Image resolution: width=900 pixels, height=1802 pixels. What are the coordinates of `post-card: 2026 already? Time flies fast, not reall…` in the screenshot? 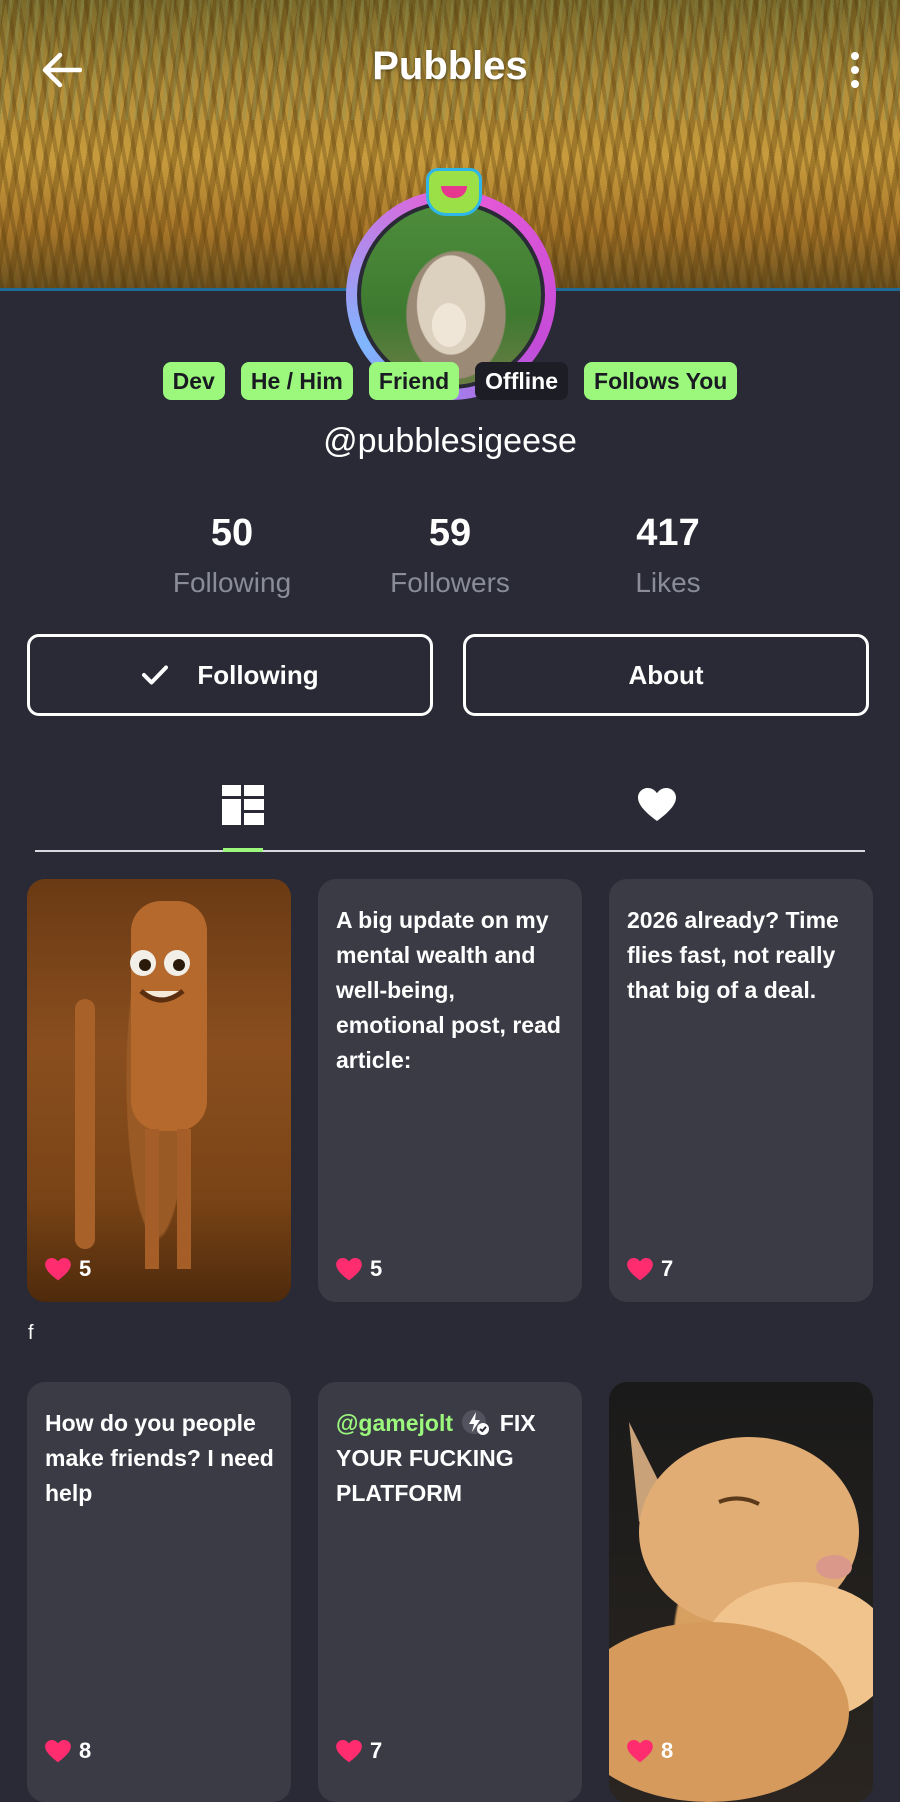 It's located at (741, 1090).